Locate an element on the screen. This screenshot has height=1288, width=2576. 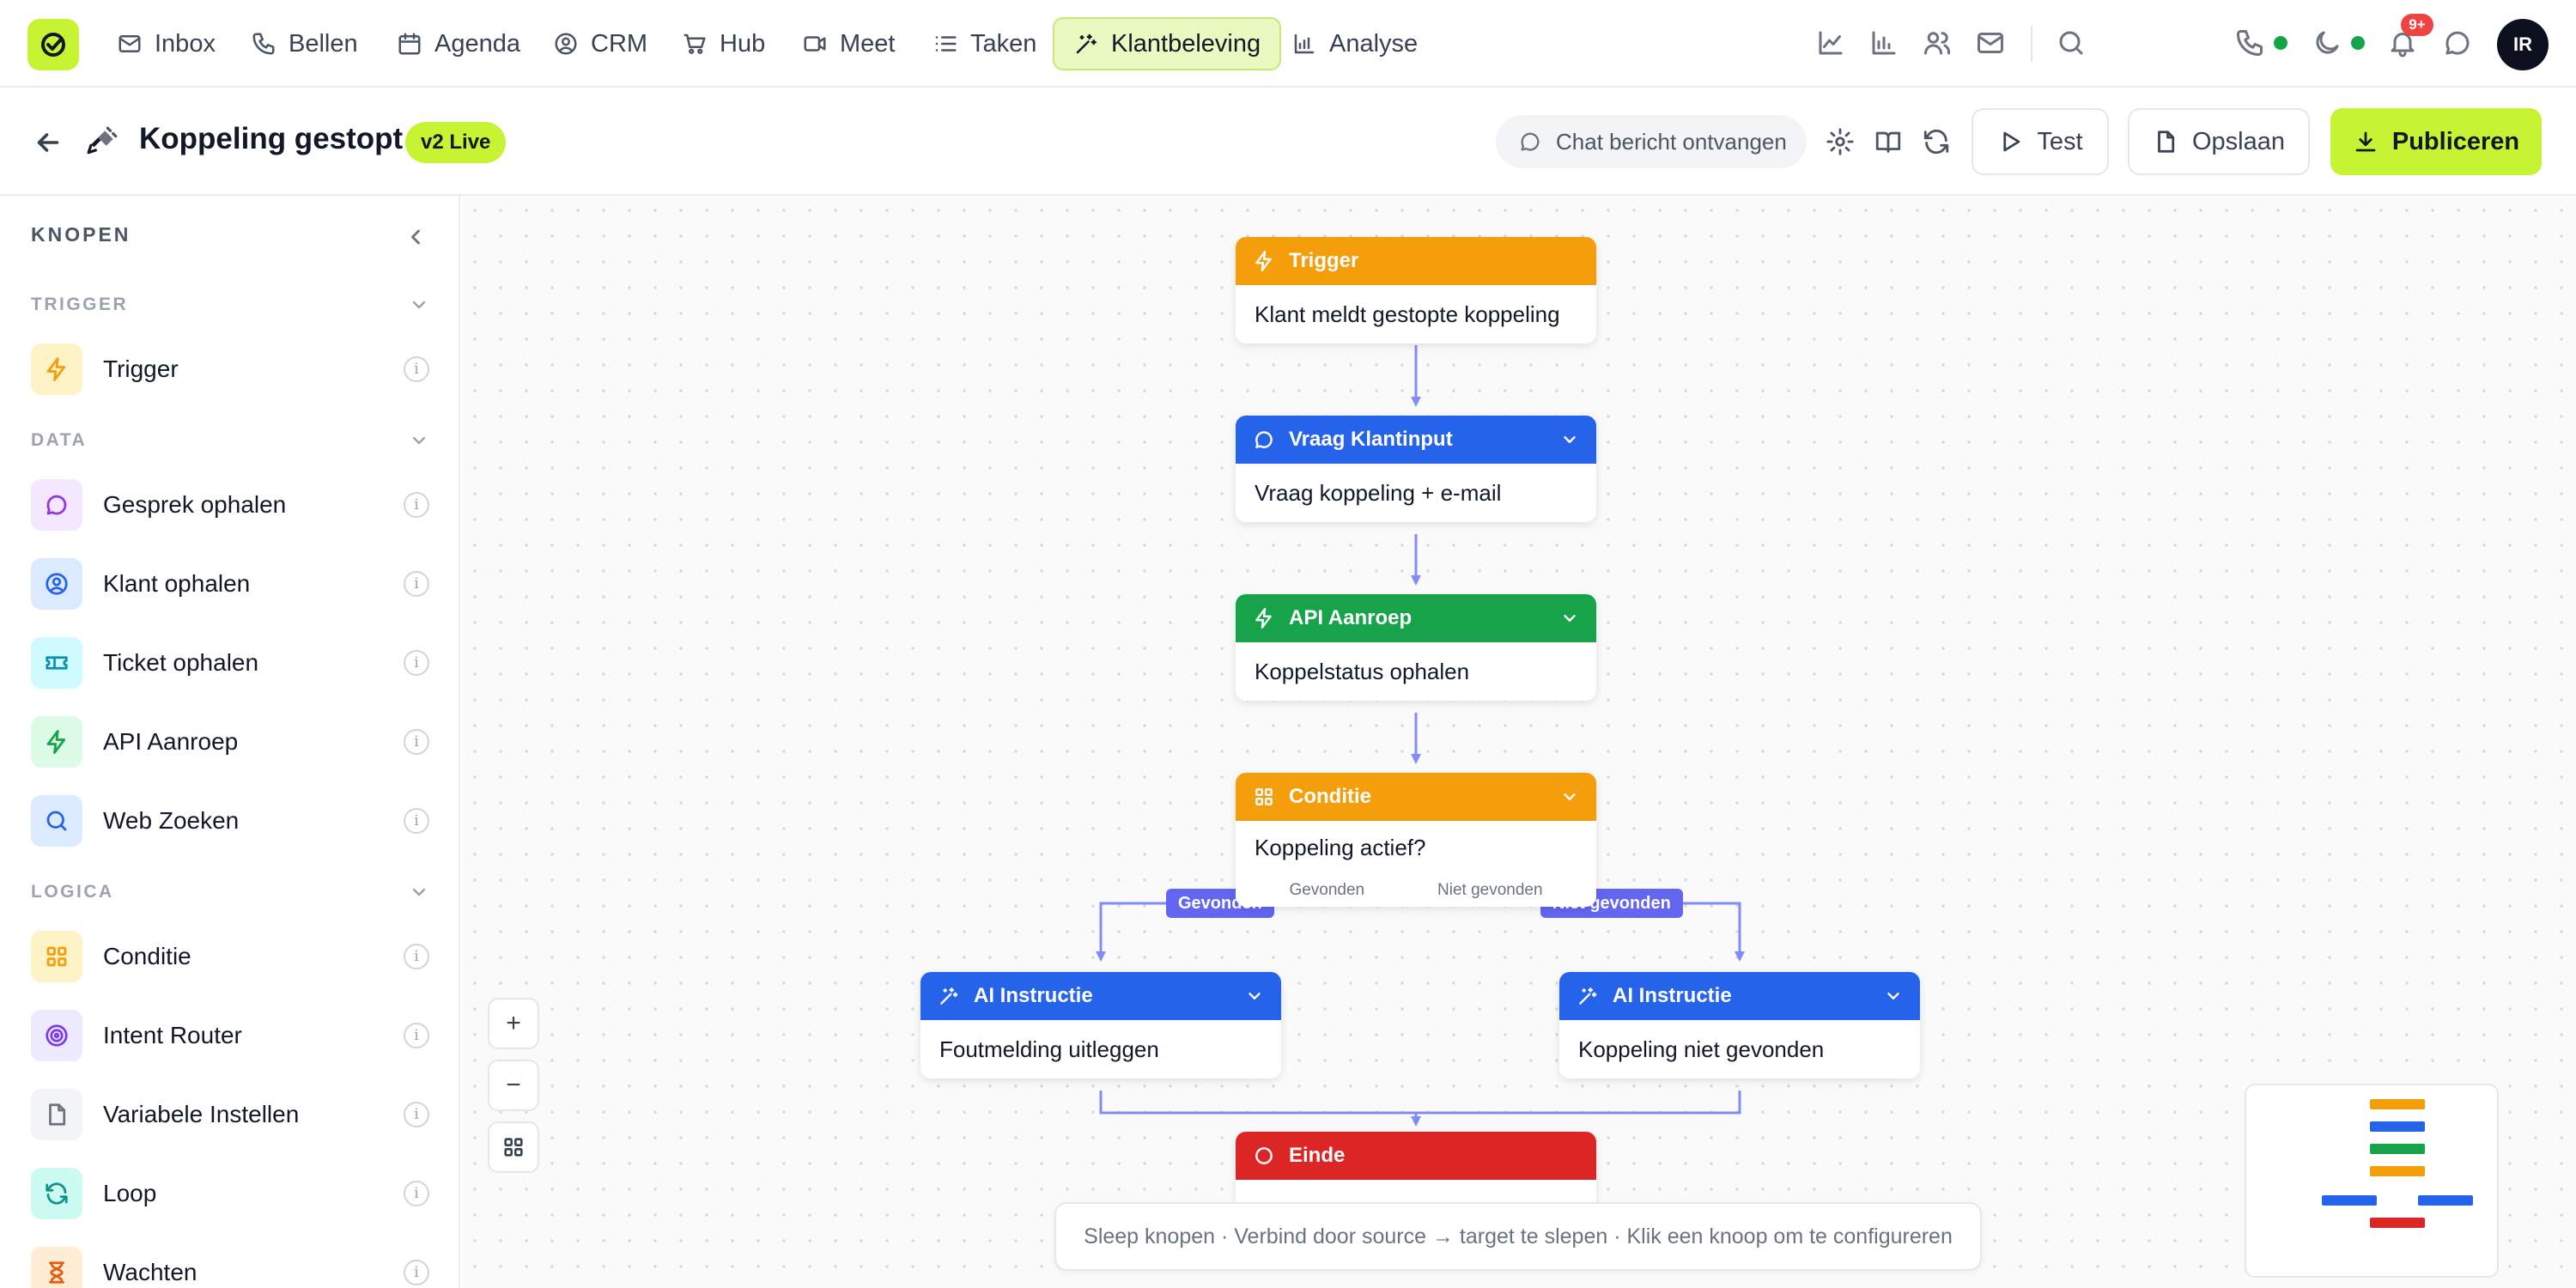
palette-item-wachten: Wachten i is located at coordinates (230, 1266).